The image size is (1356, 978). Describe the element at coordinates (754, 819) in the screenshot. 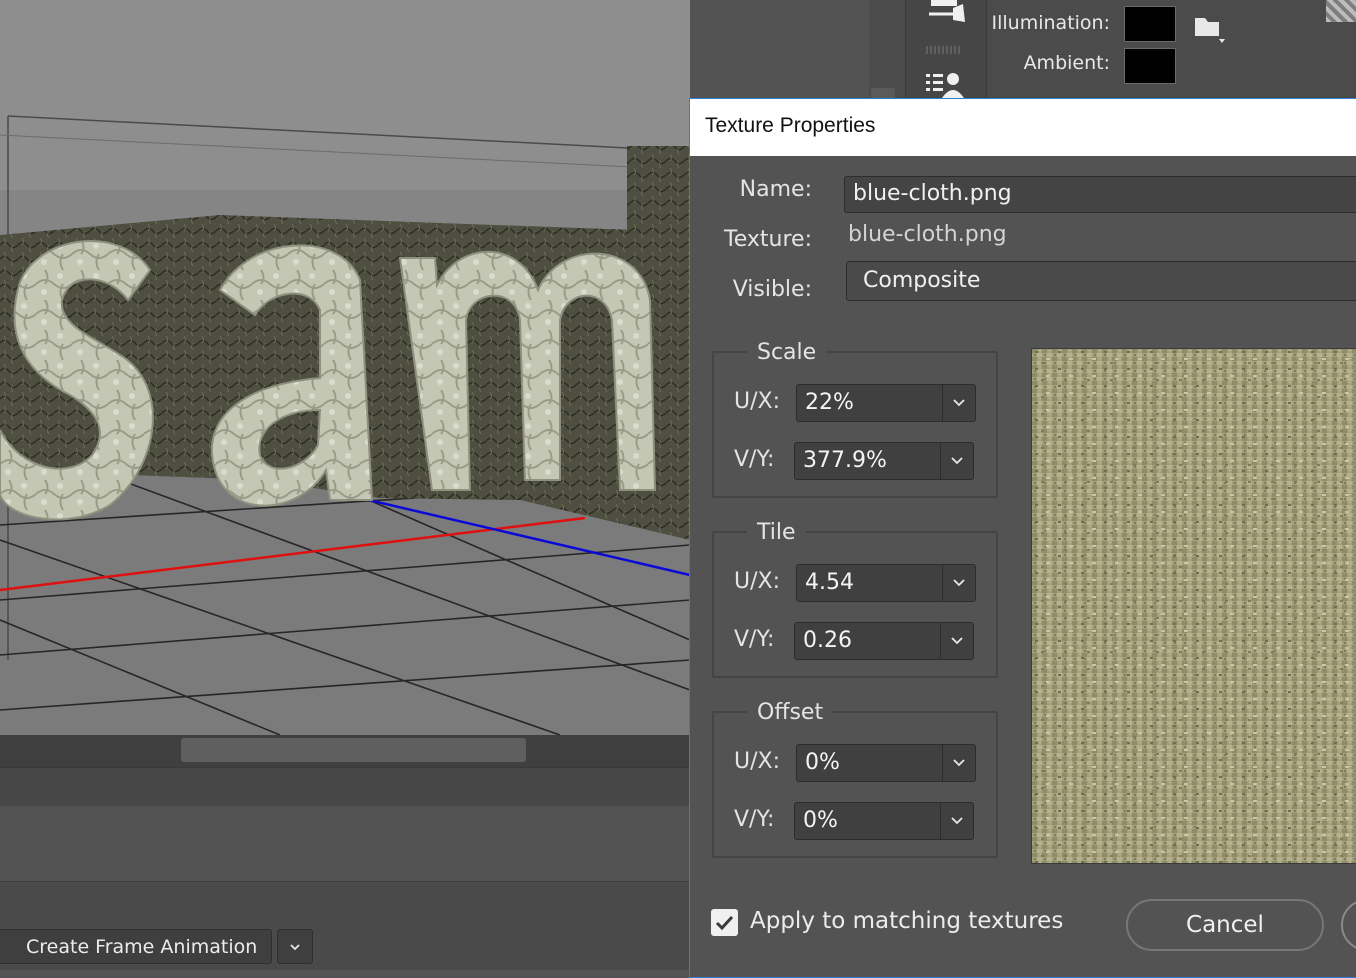

I see `offset-vy-label: V/Y:` at that location.